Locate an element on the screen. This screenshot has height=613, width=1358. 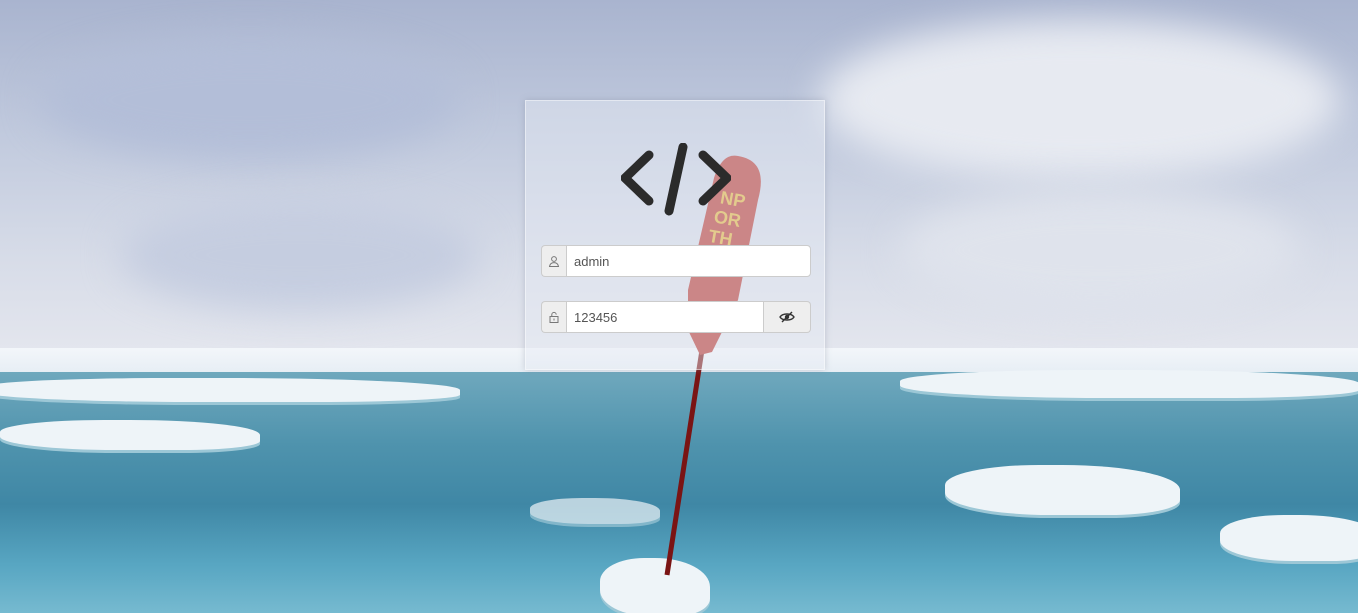
password-group is located at coordinates (676, 317).